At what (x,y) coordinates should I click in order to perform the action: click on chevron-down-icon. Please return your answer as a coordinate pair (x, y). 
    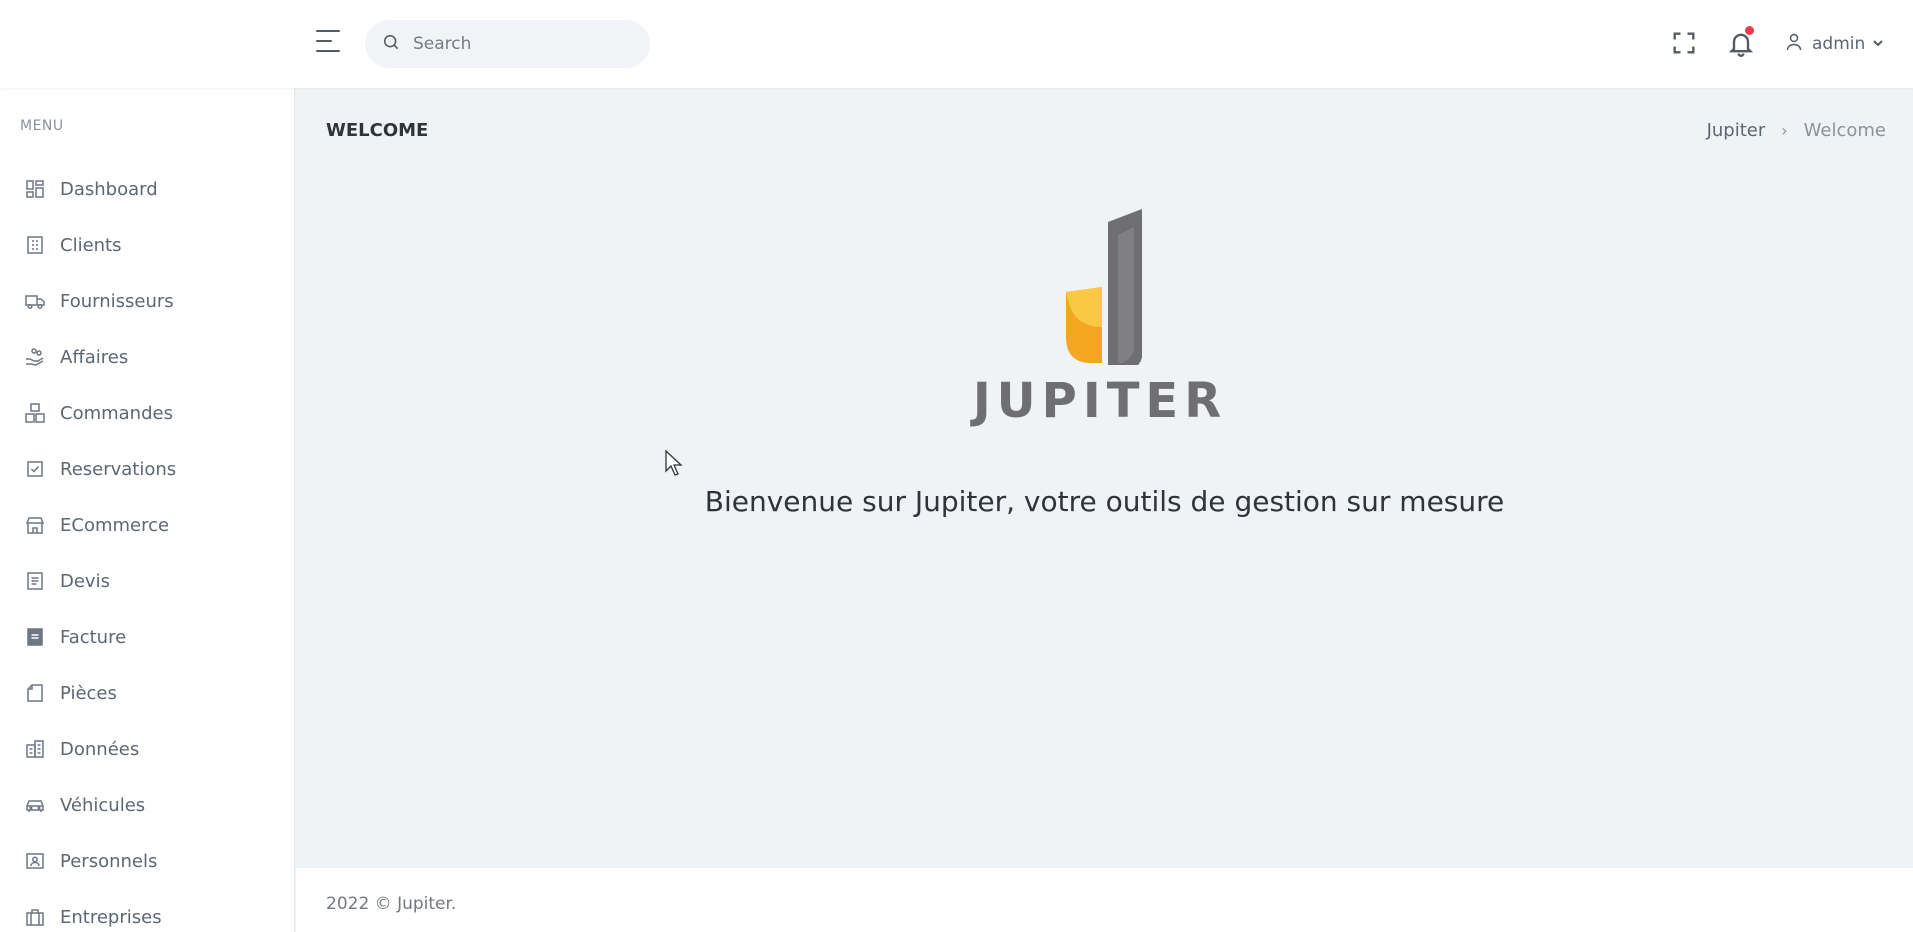
    Looking at the image, I should click on (1875, 44).